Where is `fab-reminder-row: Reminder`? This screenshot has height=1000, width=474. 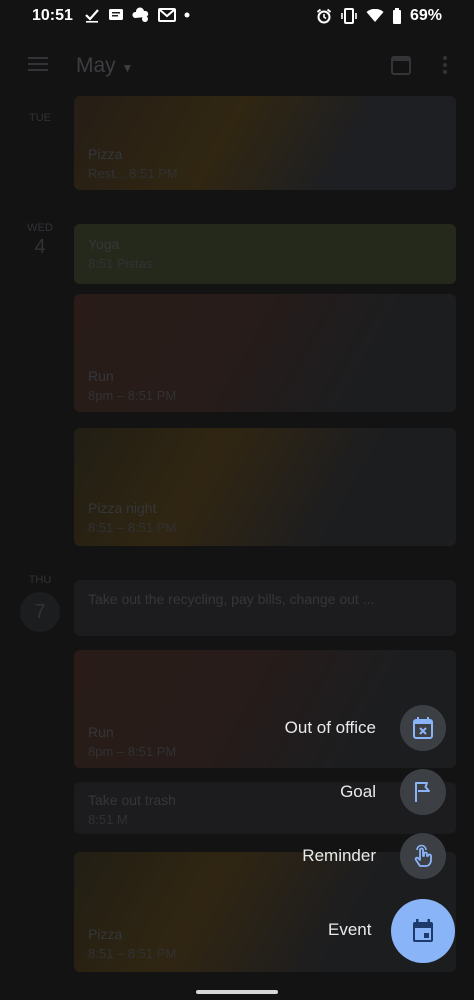
fab-reminder-row: Reminder is located at coordinates (374, 856).